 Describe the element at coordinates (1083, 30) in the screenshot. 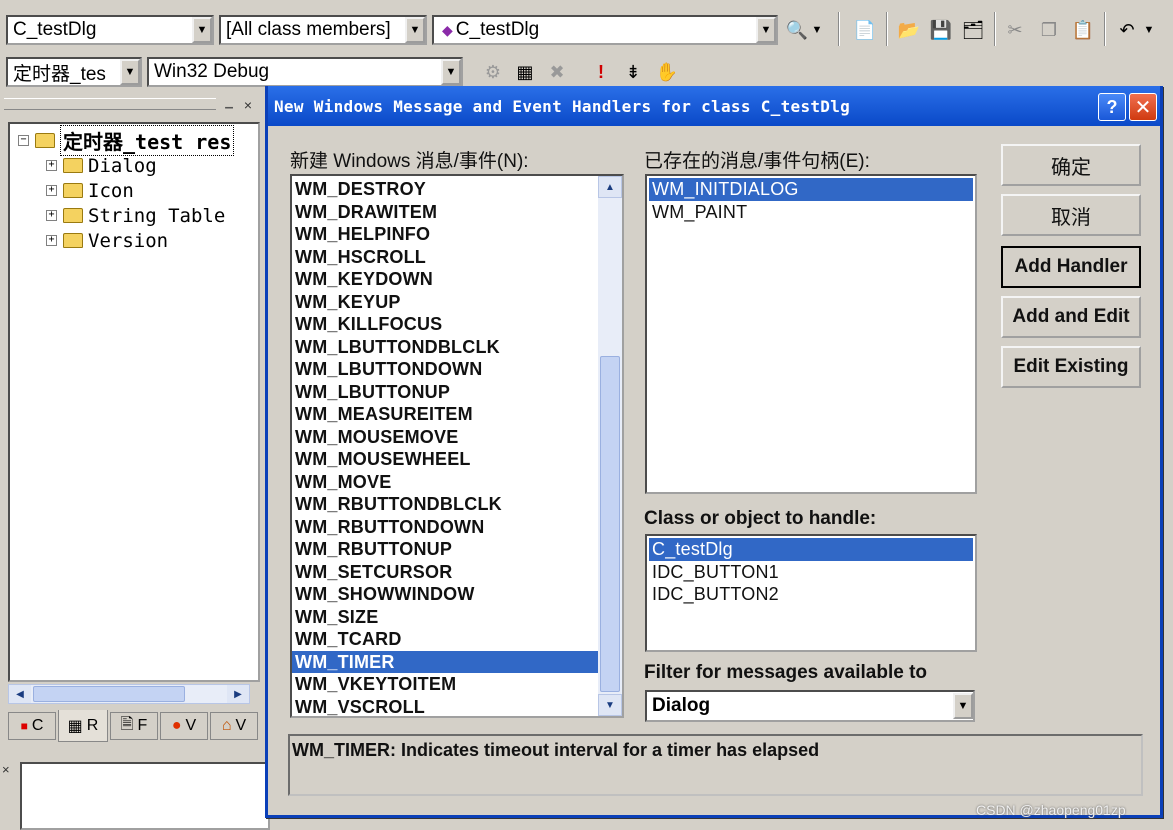

I see `paste-icon: 📋` at that location.